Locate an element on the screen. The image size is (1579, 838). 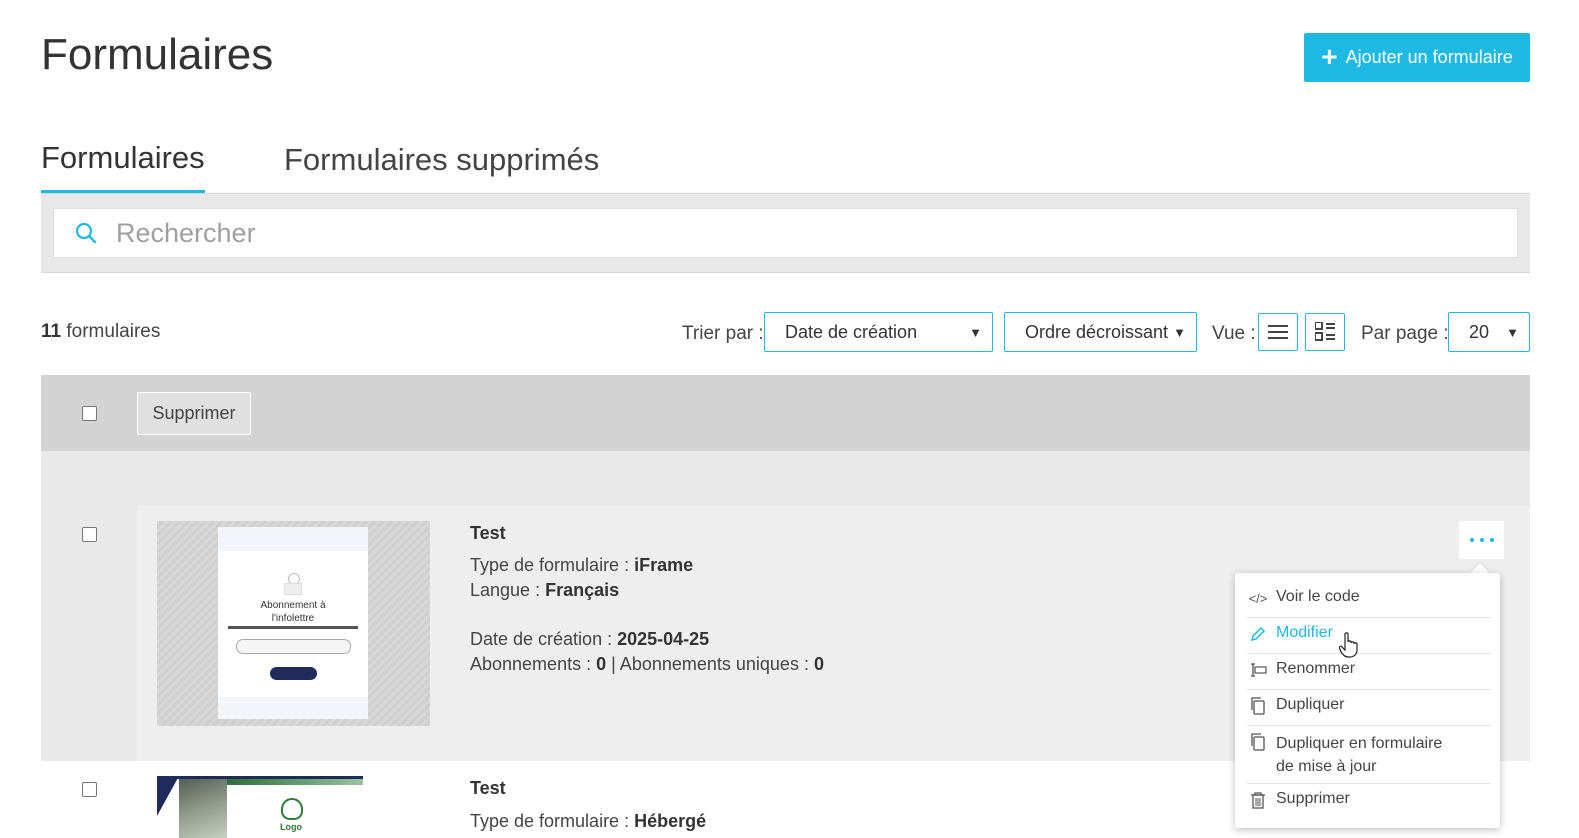
sort-order-select: Ordre décroissant ▼ is located at coordinates (1100, 332).